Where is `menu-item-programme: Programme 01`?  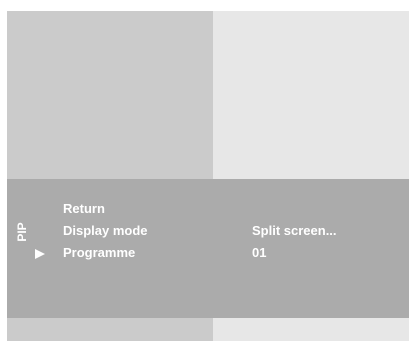 menu-item-programme: Programme 01 is located at coordinates (208, 253).